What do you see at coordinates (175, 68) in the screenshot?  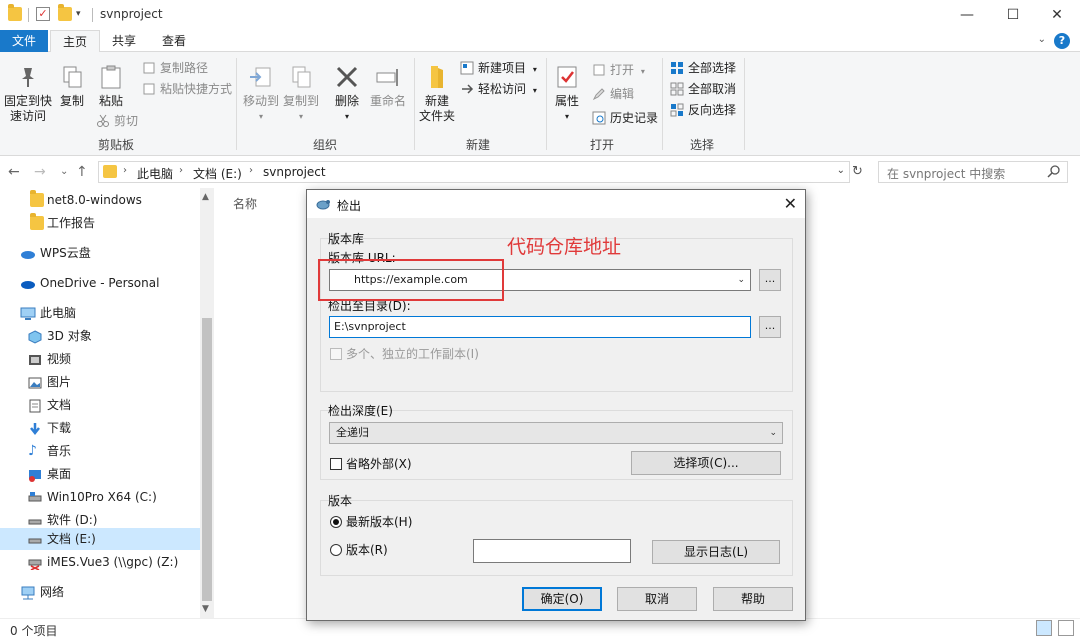 I see `copy-path-button: 复制路径` at bounding box center [175, 68].